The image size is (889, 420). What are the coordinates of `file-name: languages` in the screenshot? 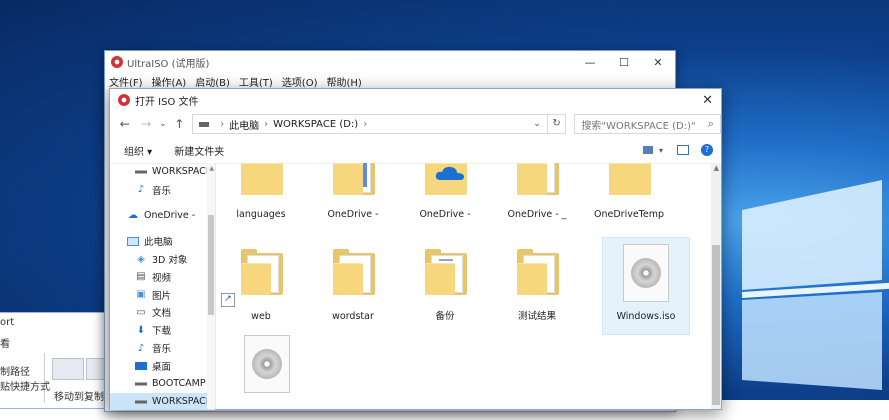 It's located at (261, 214).